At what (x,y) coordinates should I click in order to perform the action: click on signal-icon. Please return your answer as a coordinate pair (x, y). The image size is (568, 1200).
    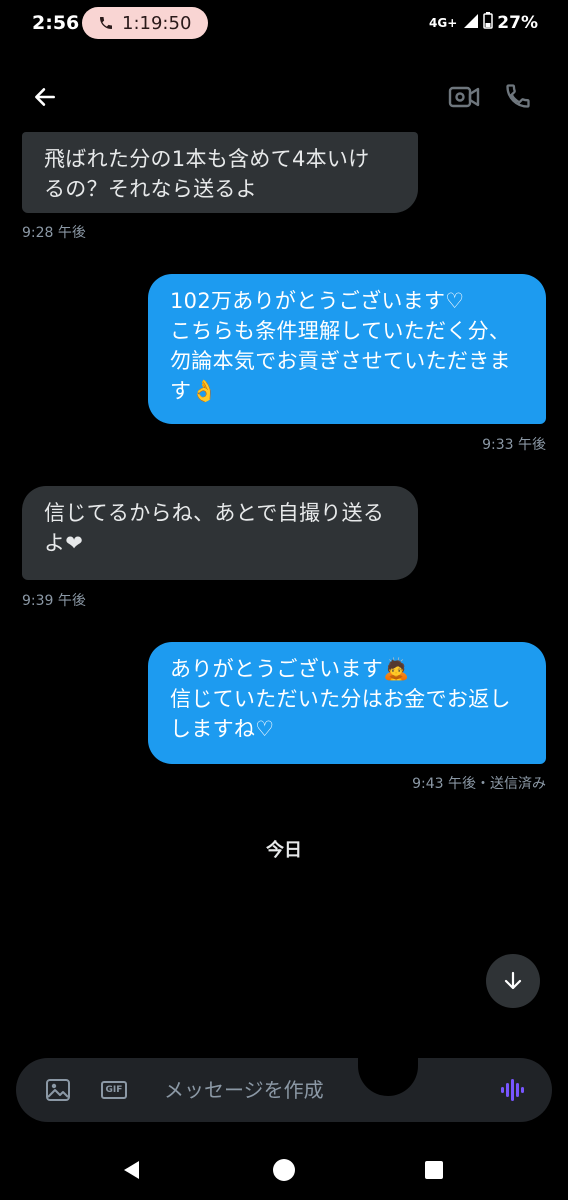
    Looking at the image, I should click on (471, 23).